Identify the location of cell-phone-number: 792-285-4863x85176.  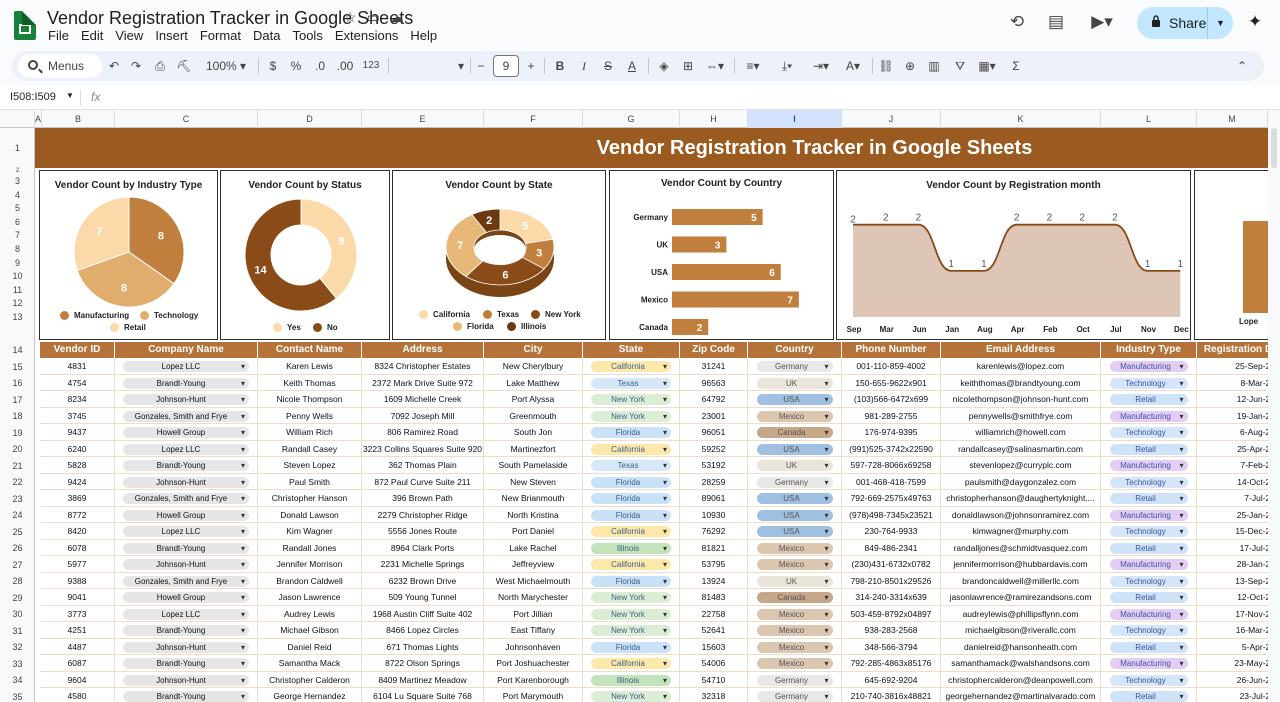
(891, 663).